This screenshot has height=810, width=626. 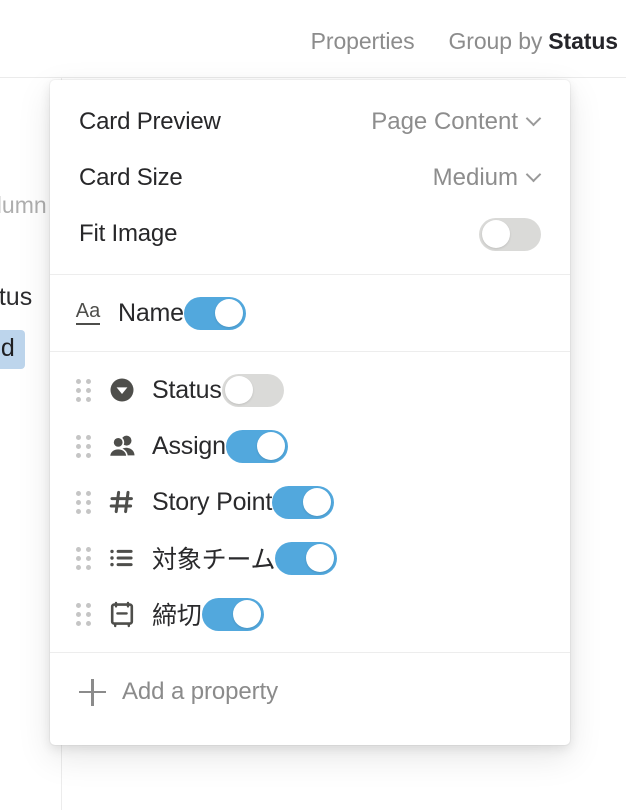 What do you see at coordinates (214, 560) in the screenshot?
I see `property-label-target-team: 対象チーム` at bounding box center [214, 560].